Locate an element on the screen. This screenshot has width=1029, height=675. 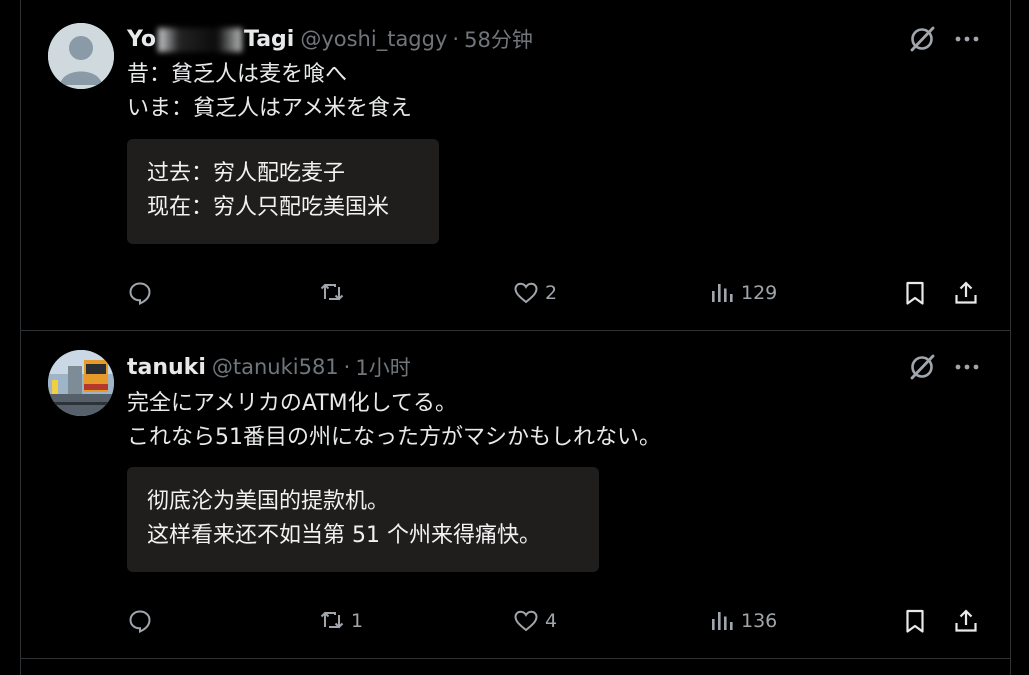
tweet-header: Yo Tagi @yoshi_taggy · 58分钟 is located at coordinates (330, 39).